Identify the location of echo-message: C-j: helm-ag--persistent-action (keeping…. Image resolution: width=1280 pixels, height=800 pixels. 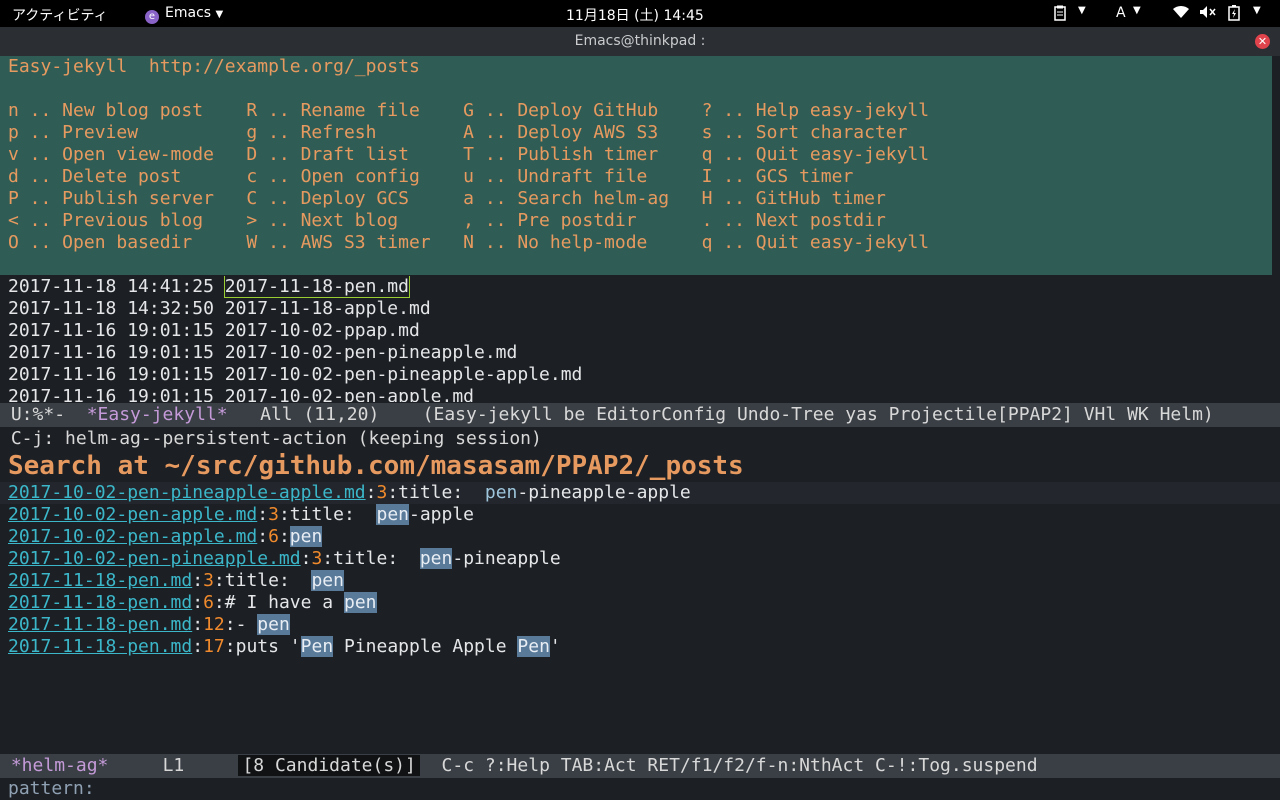
(276, 438).